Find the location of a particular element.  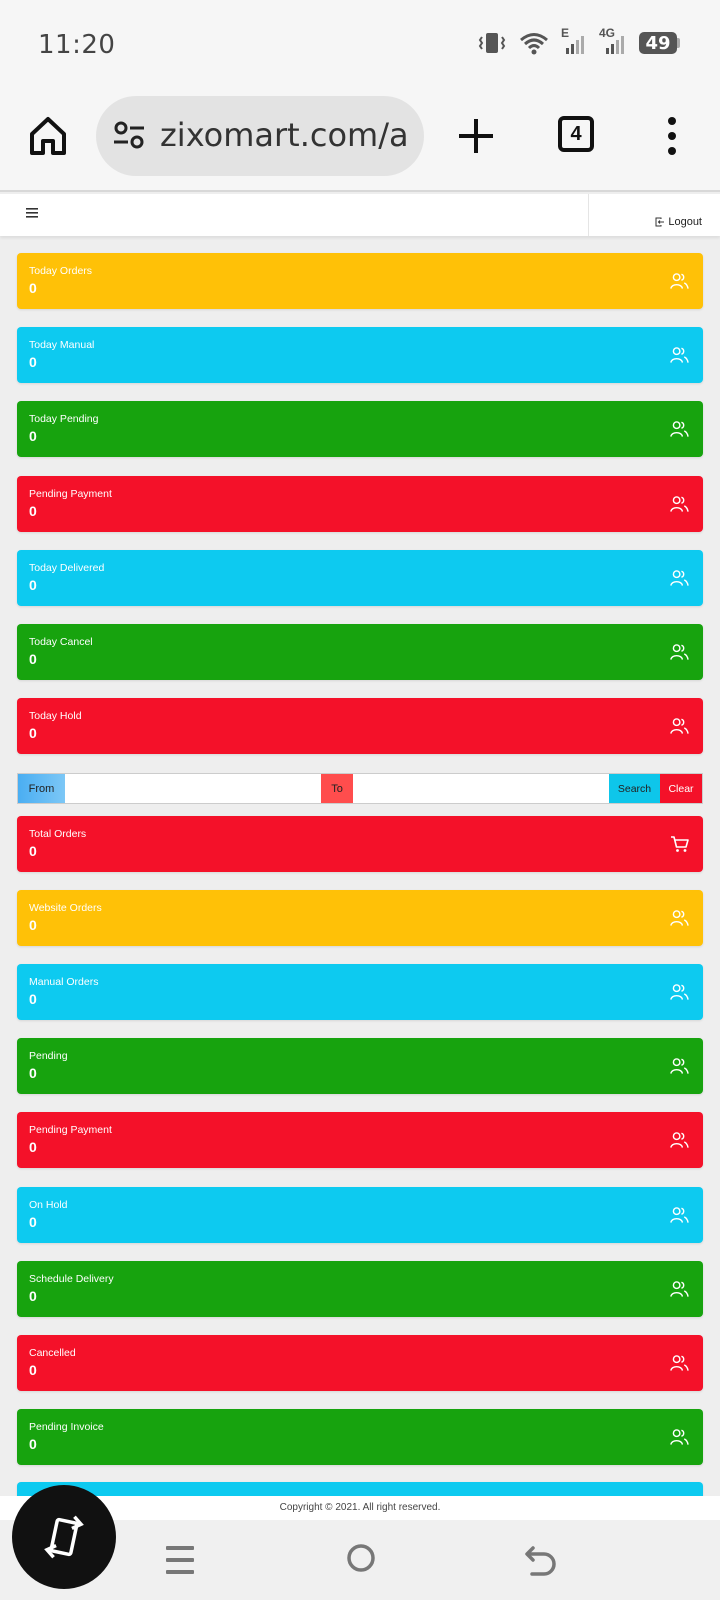

home-icon is located at coordinates (48, 136).